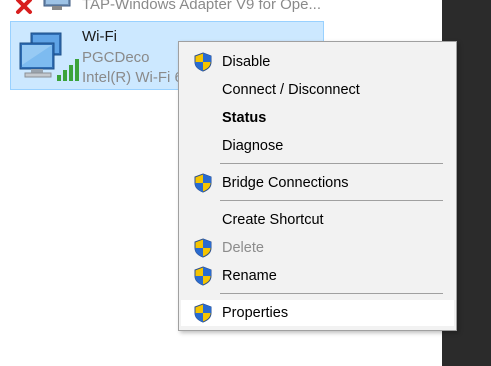 This screenshot has height=366, width=491. What do you see at coordinates (244, 118) in the screenshot?
I see `menu-item-label: Status` at bounding box center [244, 118].